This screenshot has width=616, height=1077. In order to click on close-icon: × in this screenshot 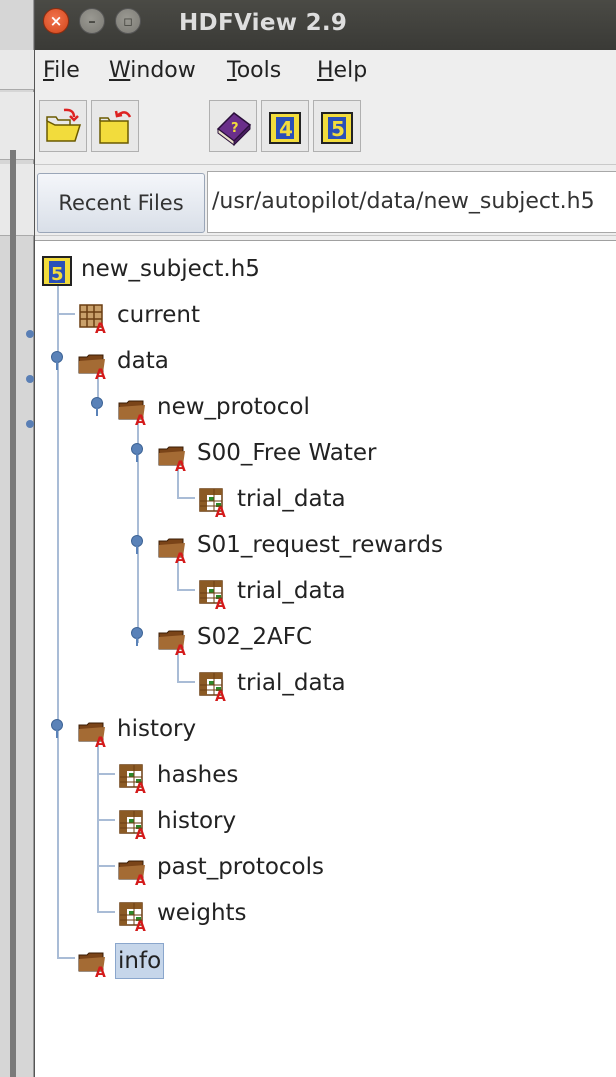, I will do `click(56, 21)`.